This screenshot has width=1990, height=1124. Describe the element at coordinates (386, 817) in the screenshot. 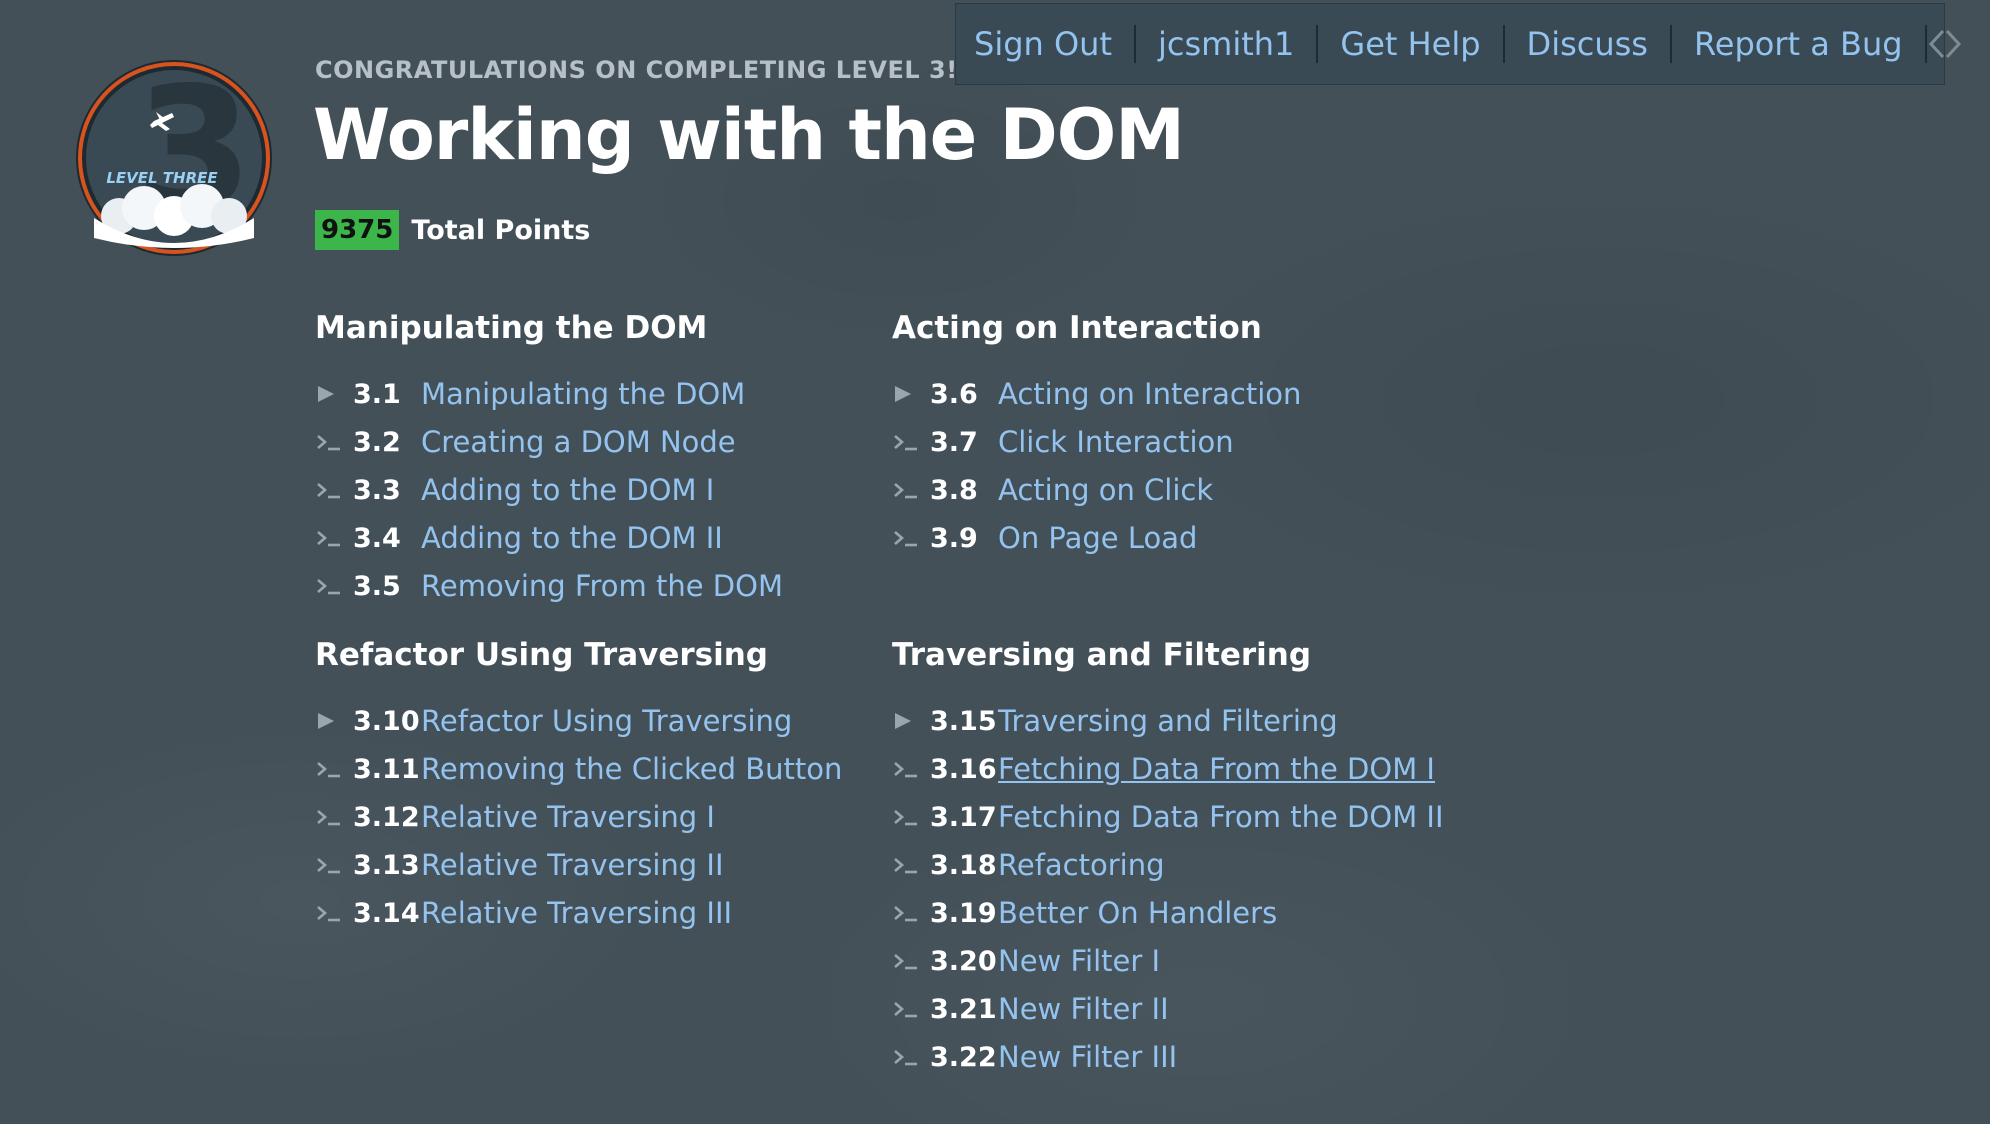

I see `item-number: 3.12` at that location.